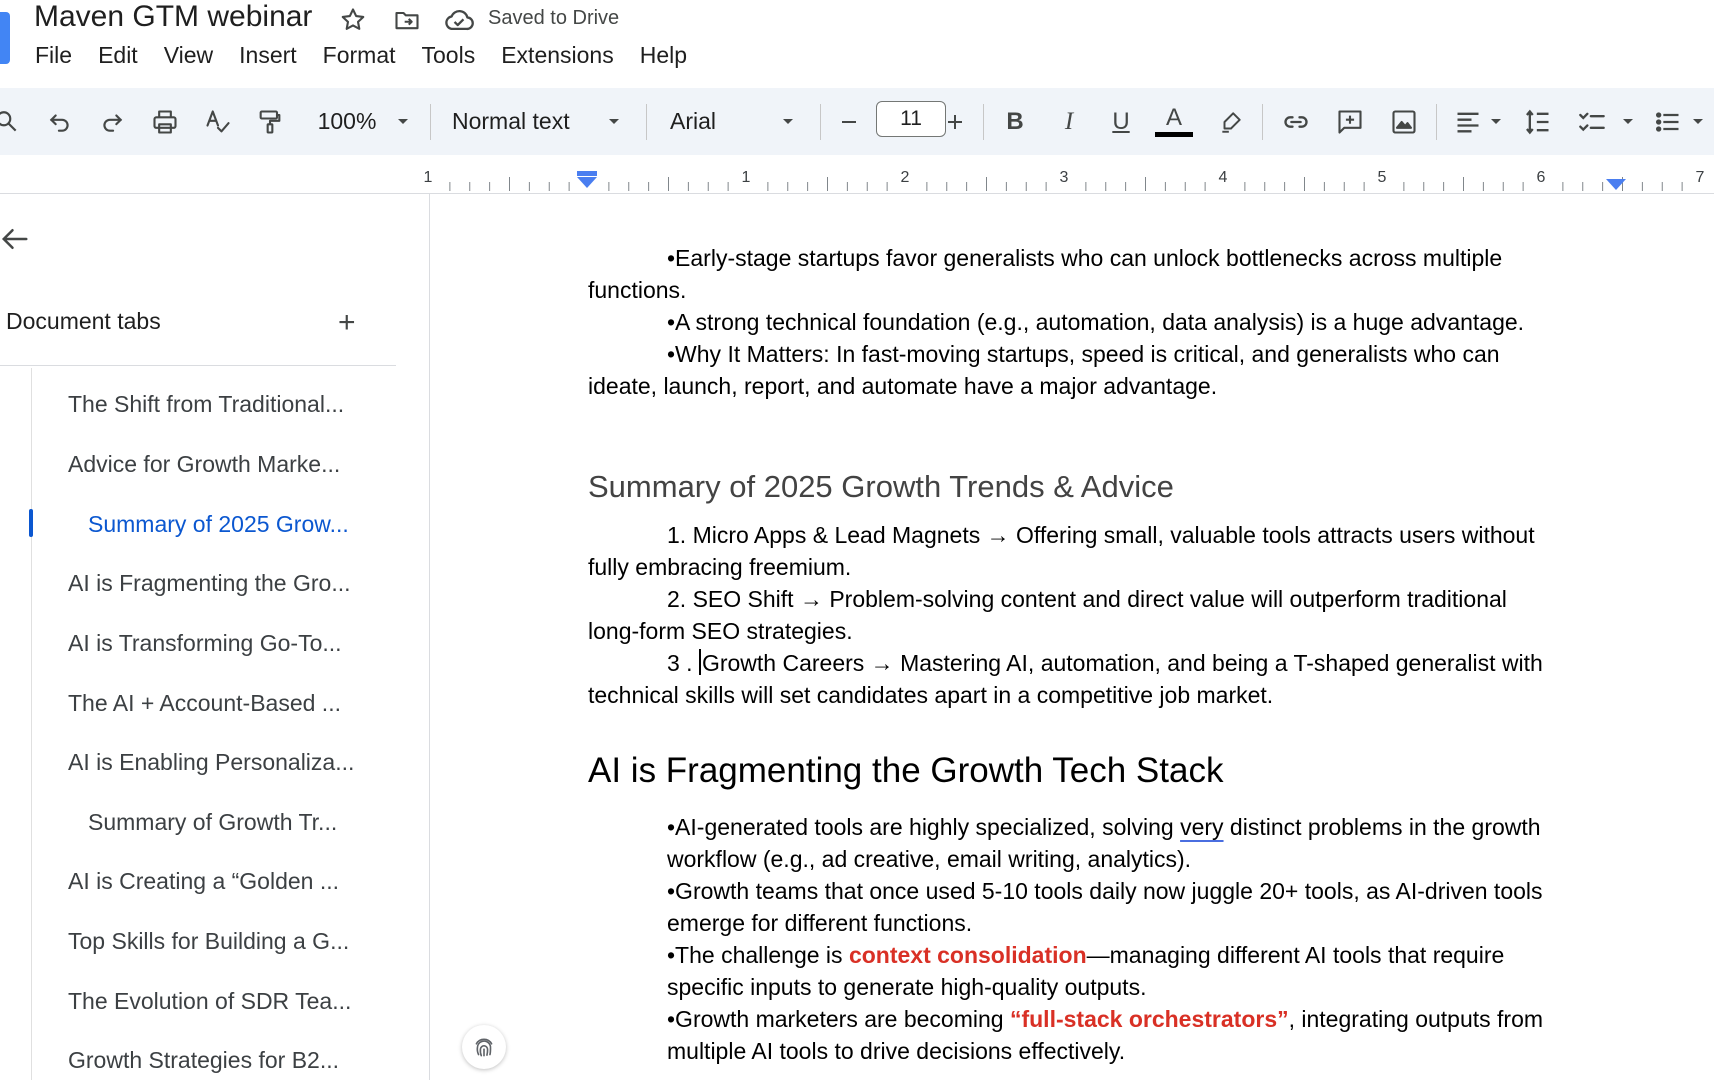 This screenshot has height=1080, width=1714. Describe the element at coordinates (60, 121) in the screenshot. I see `undo-icon` at that location.